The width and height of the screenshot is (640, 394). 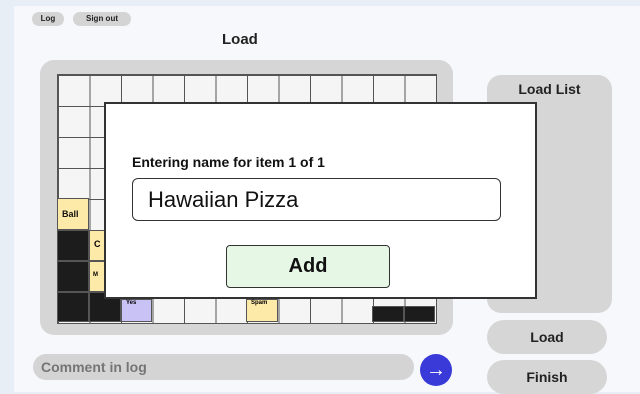 I want to click on item-name-input, so click(x=316, y=199).